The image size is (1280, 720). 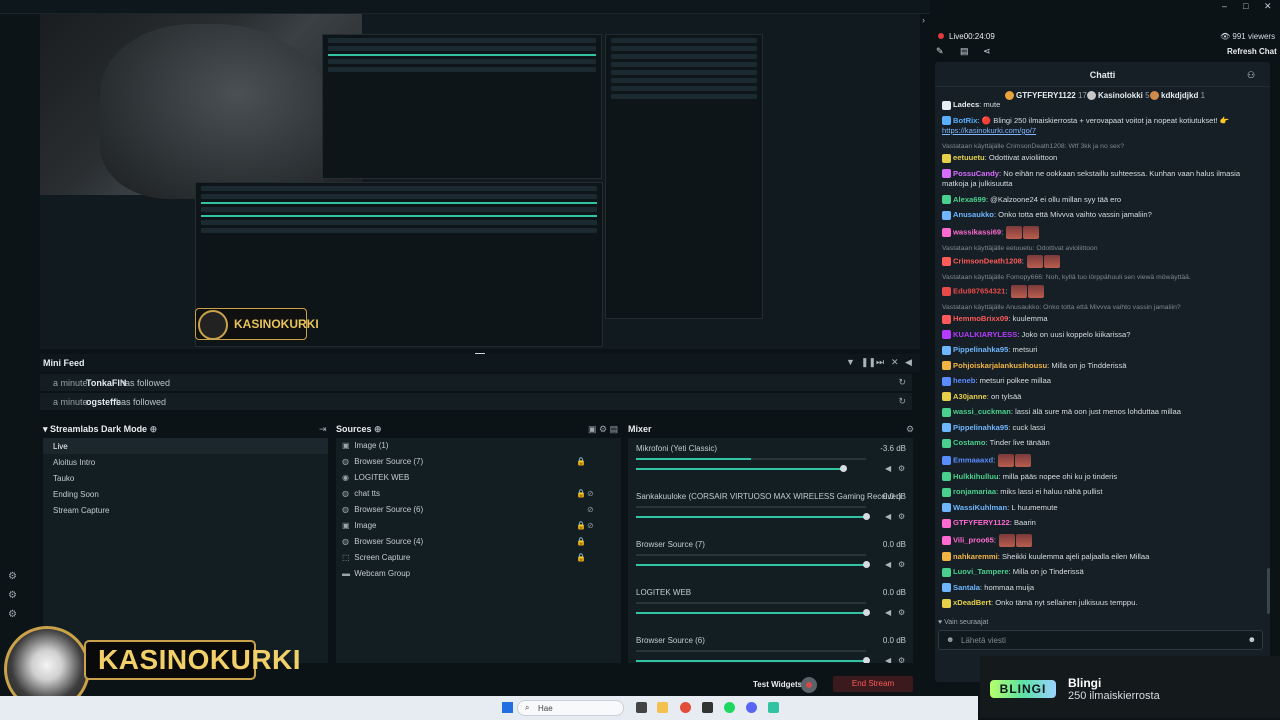 What do you see at coordinates (1224, 6) in the screenshot?
I see `minimize-button: –` at bounding box center [1224, 6].